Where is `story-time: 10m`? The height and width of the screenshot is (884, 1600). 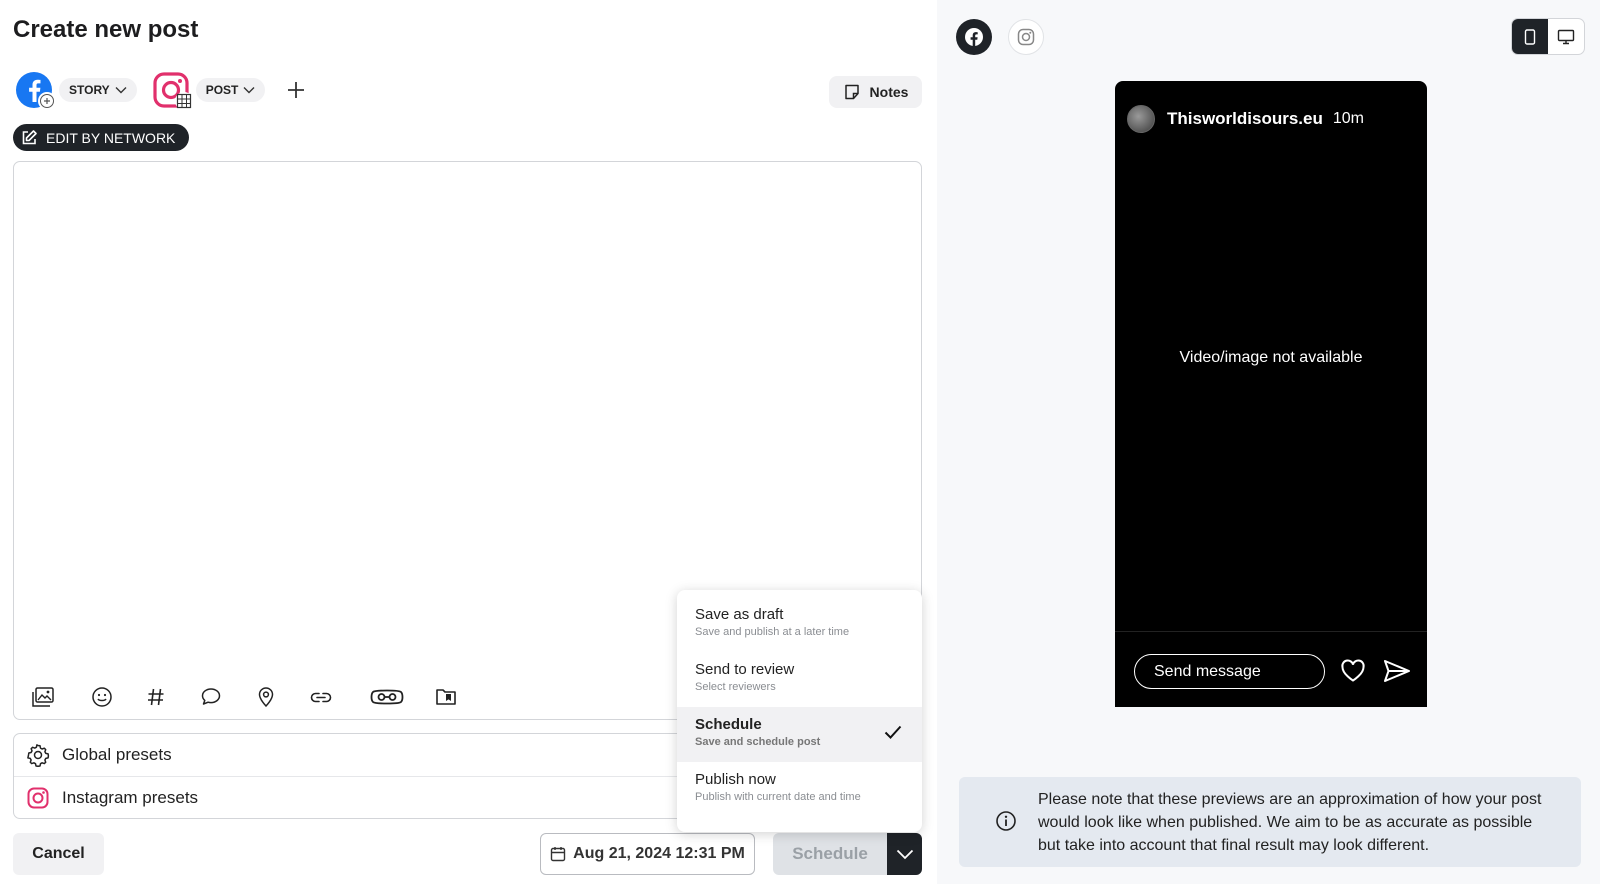 story-time: 10m is located at coordinates (1348, 118).